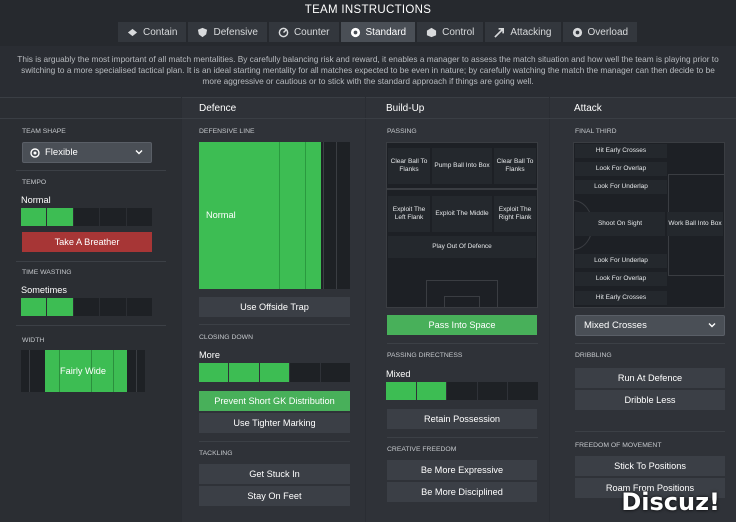  Describe the element at coordinates (274, 474) in the screenshot. I see `get-stuck-in-button: Get Stuck In` at that location.